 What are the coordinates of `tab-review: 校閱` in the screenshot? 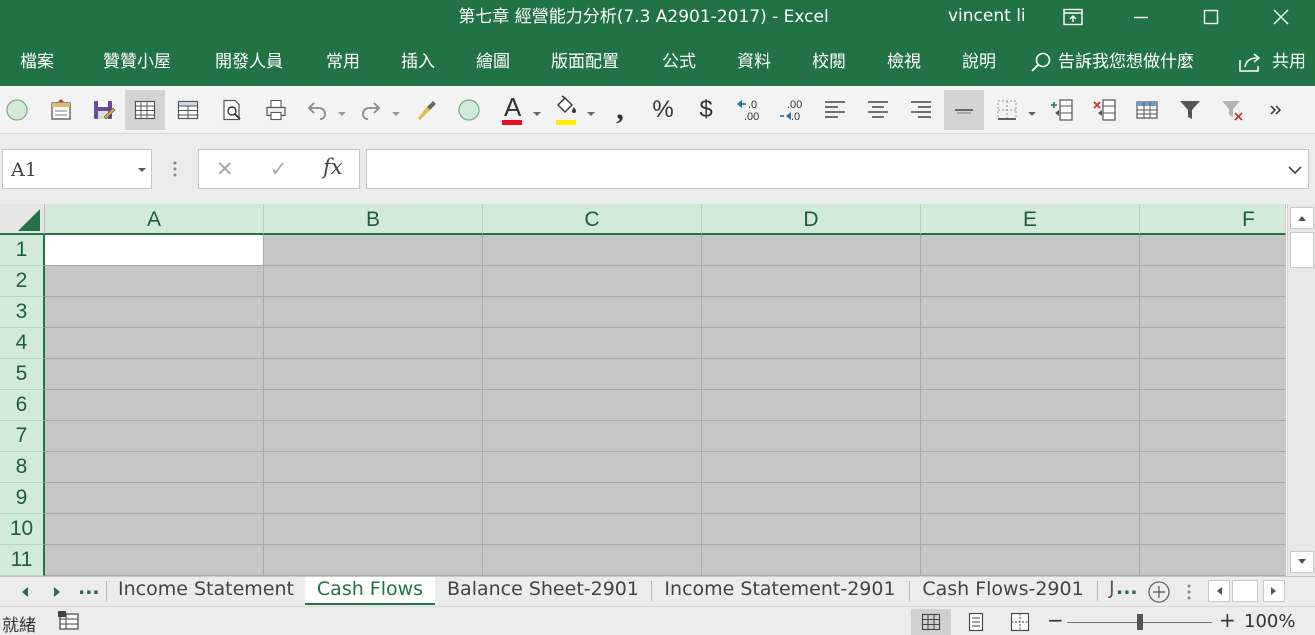 It's located at (829, 62).